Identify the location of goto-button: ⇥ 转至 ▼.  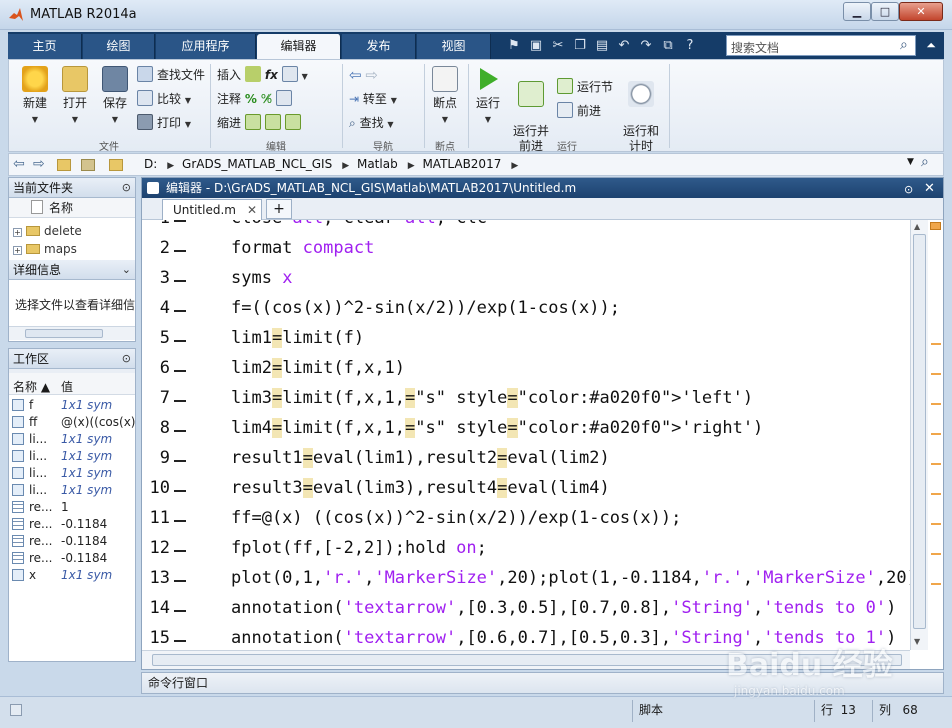
(373, 98).